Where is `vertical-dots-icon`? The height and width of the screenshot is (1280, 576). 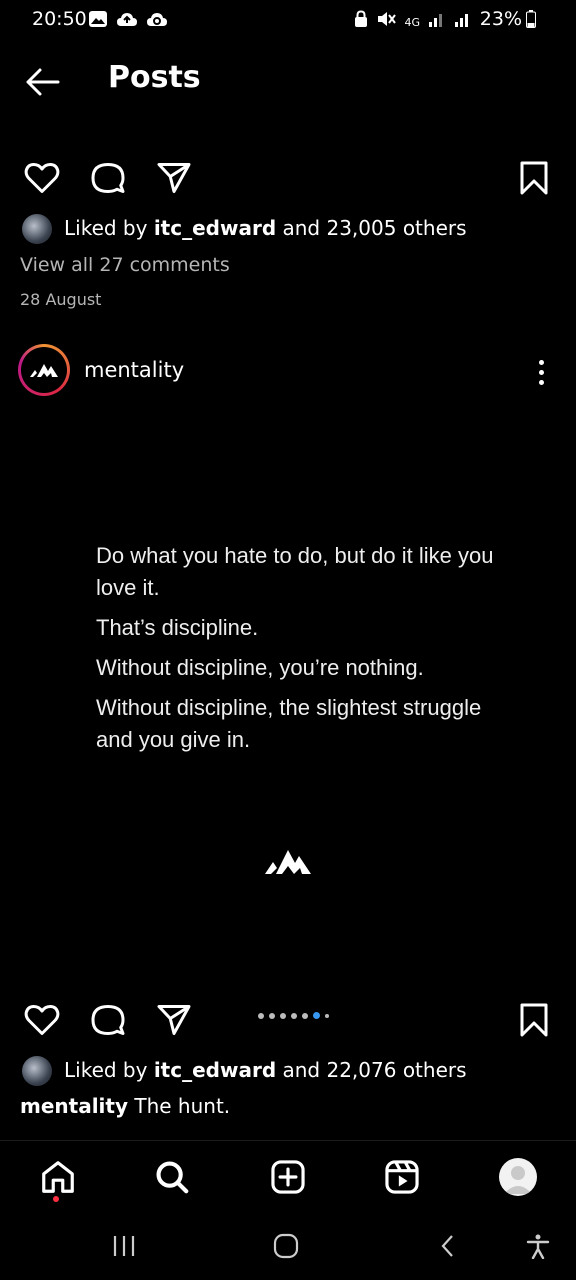 vertical-dots-icon is located at coordinates (541, 362).